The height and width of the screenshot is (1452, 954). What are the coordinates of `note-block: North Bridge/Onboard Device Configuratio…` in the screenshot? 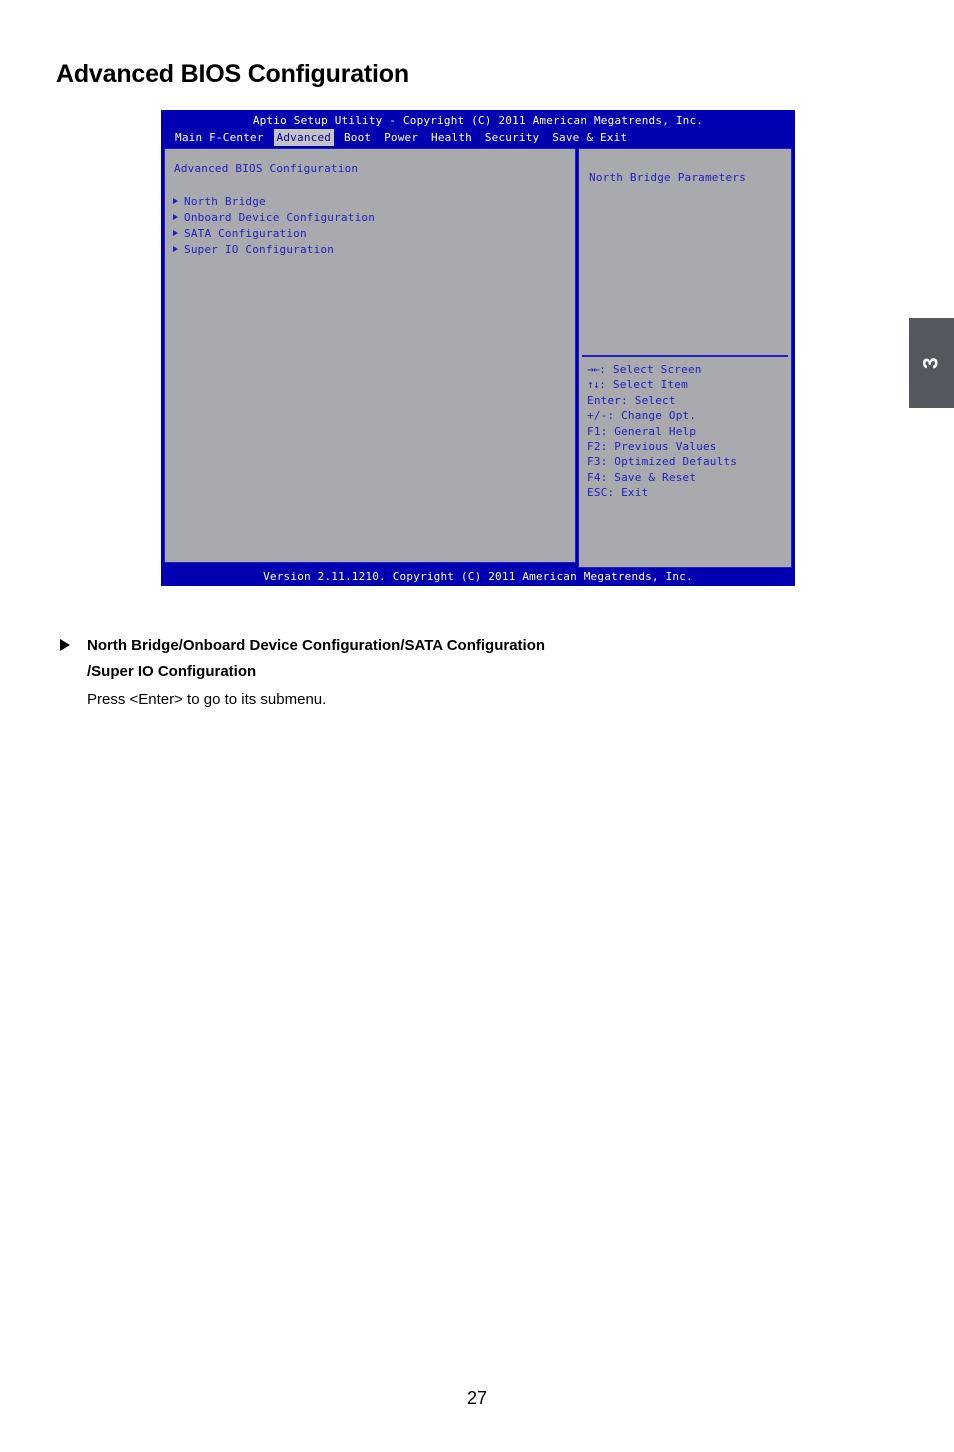 It's located at (420, 673).